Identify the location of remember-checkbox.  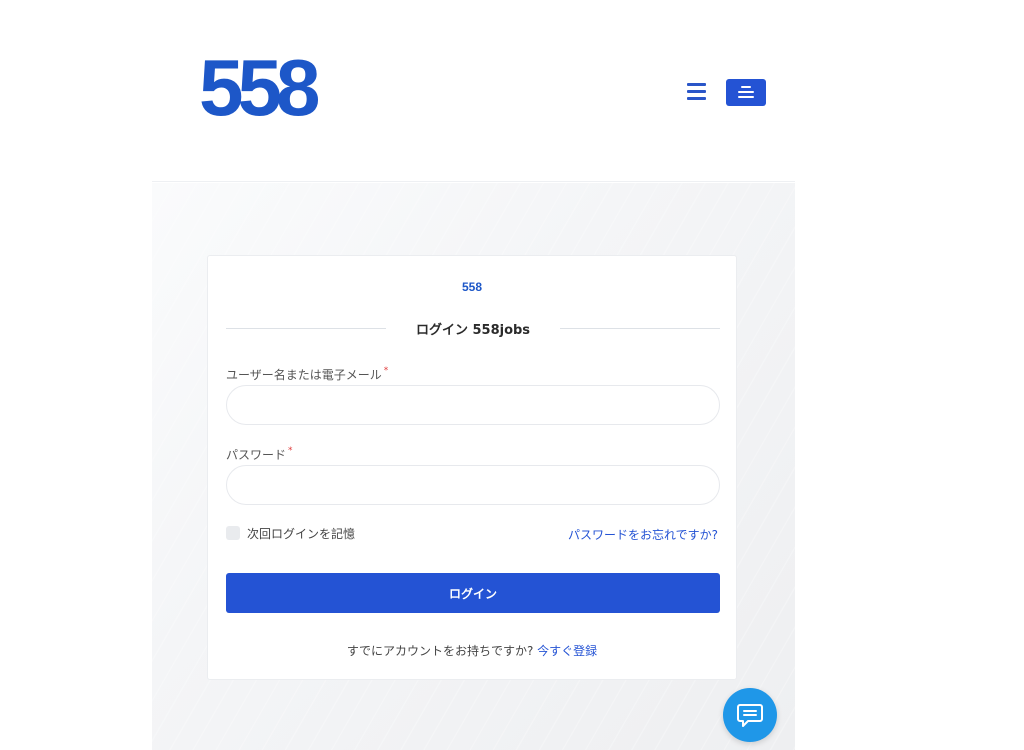
(233, 533).